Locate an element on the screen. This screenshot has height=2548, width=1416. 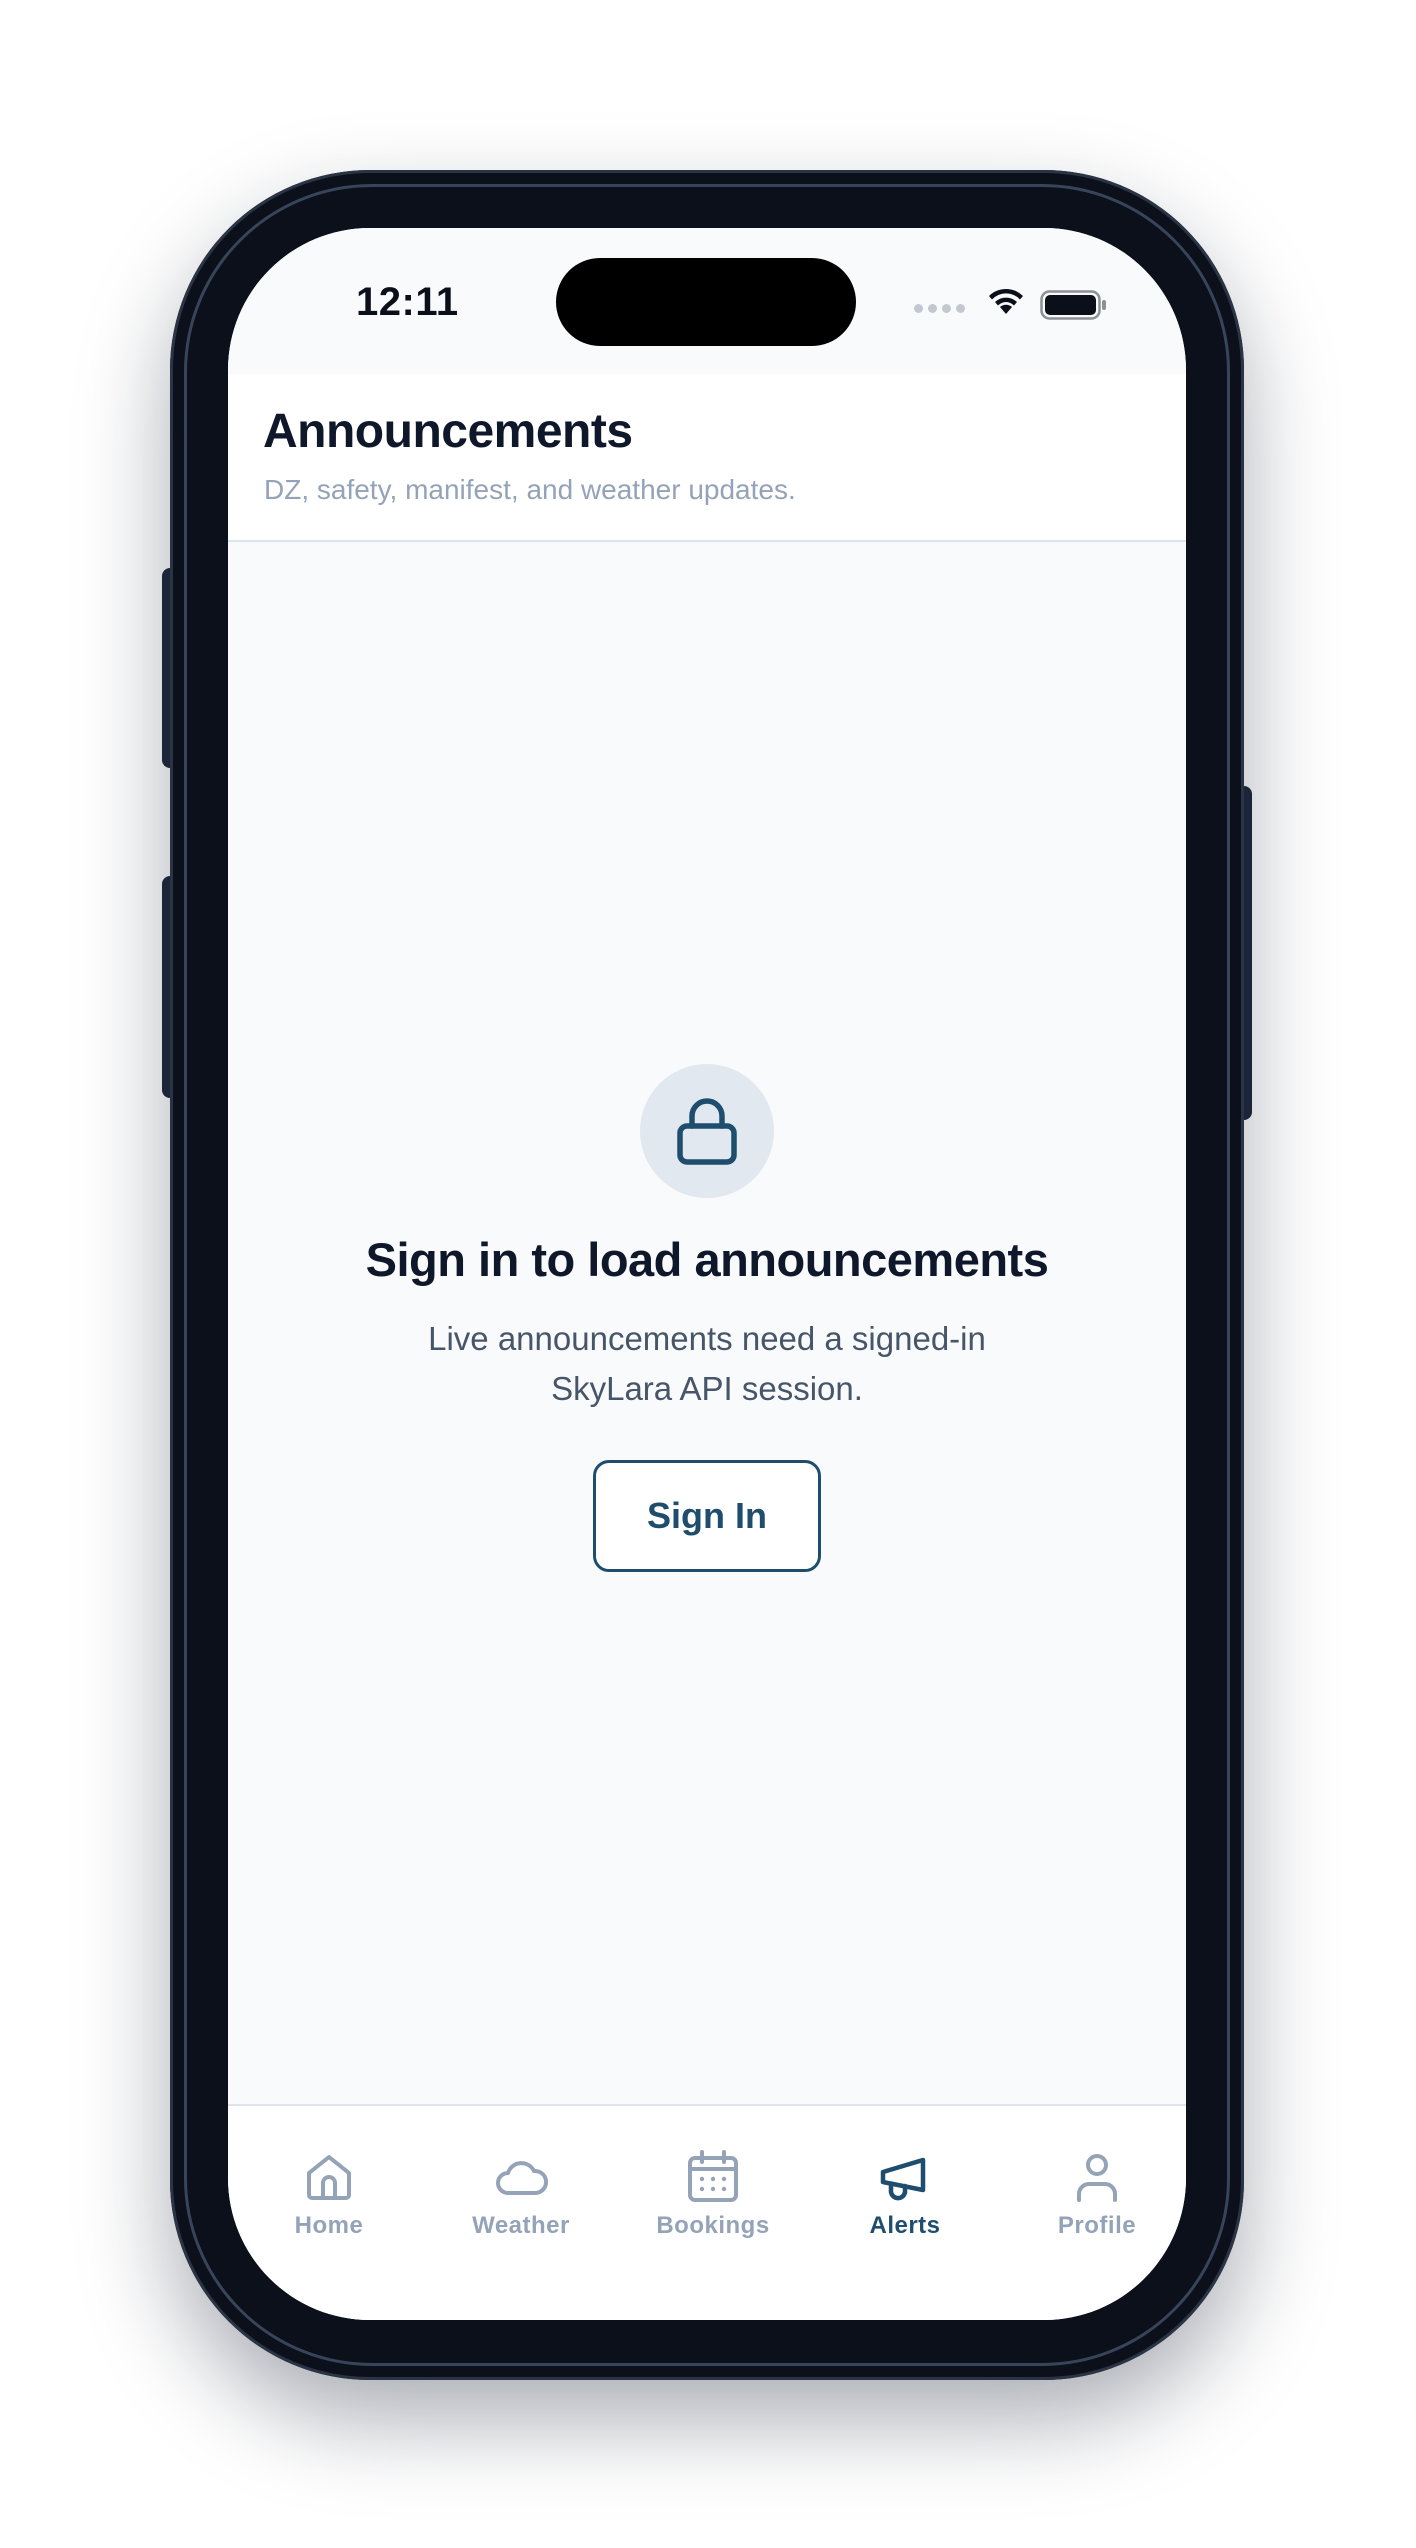
tab-weather-label: Weather is located at coordinates (521, 2225).